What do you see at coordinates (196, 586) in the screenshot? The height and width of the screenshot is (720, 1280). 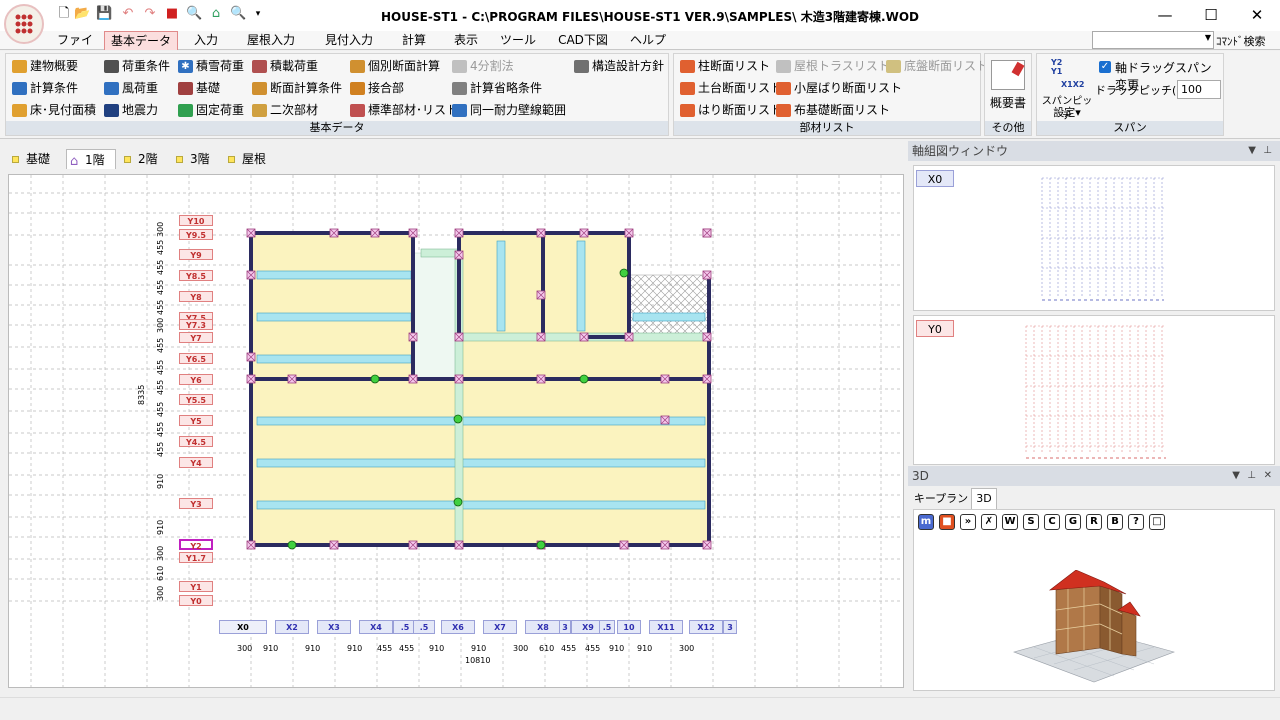 I see `y-axis-label: Y1` at bounding box center [196, 586].